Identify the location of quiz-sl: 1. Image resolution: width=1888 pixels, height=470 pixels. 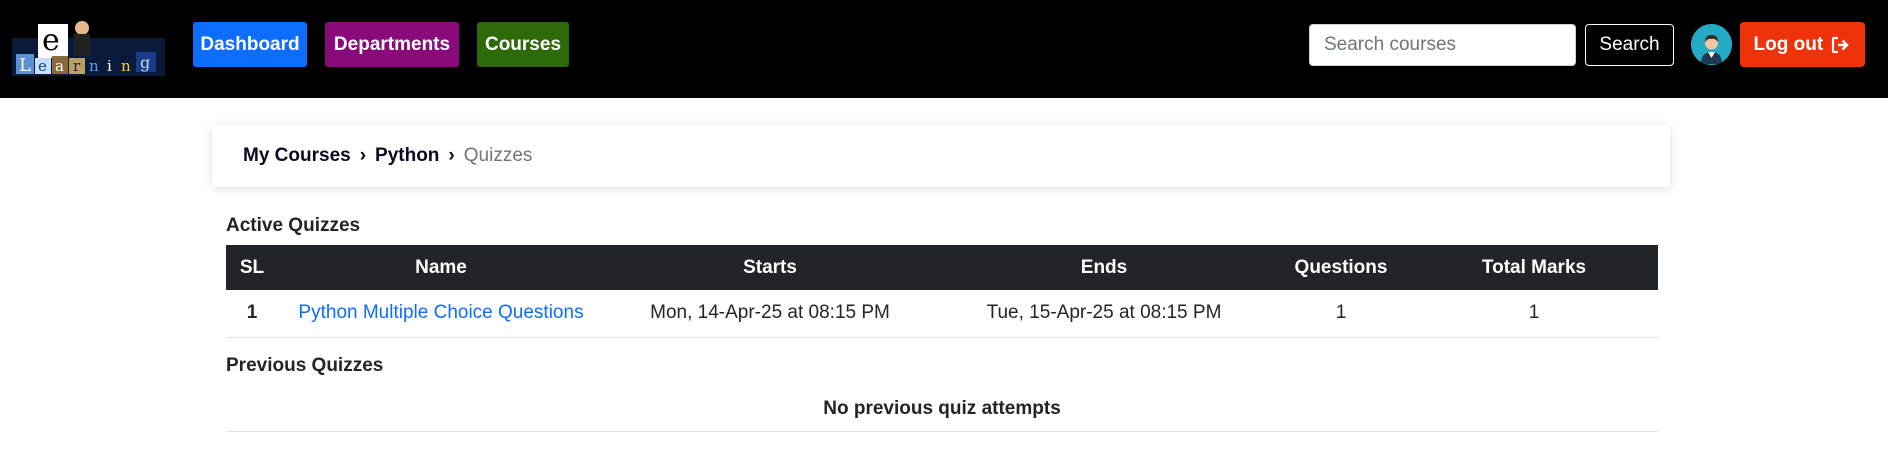
(252, 314).